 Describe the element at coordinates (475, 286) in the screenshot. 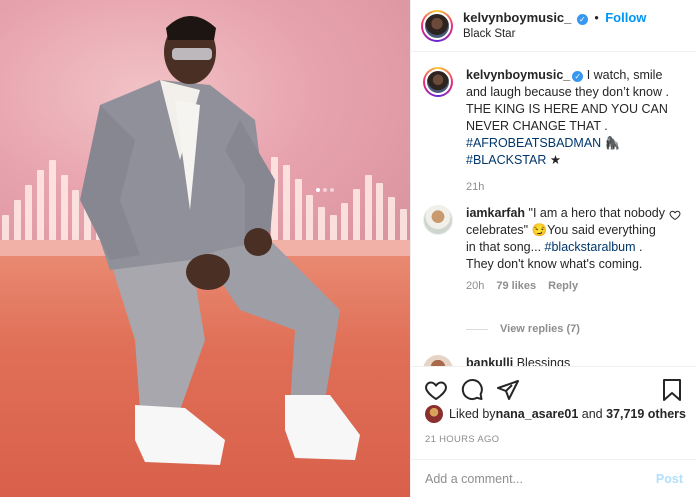

I see `comment-time: 20h` at that location.